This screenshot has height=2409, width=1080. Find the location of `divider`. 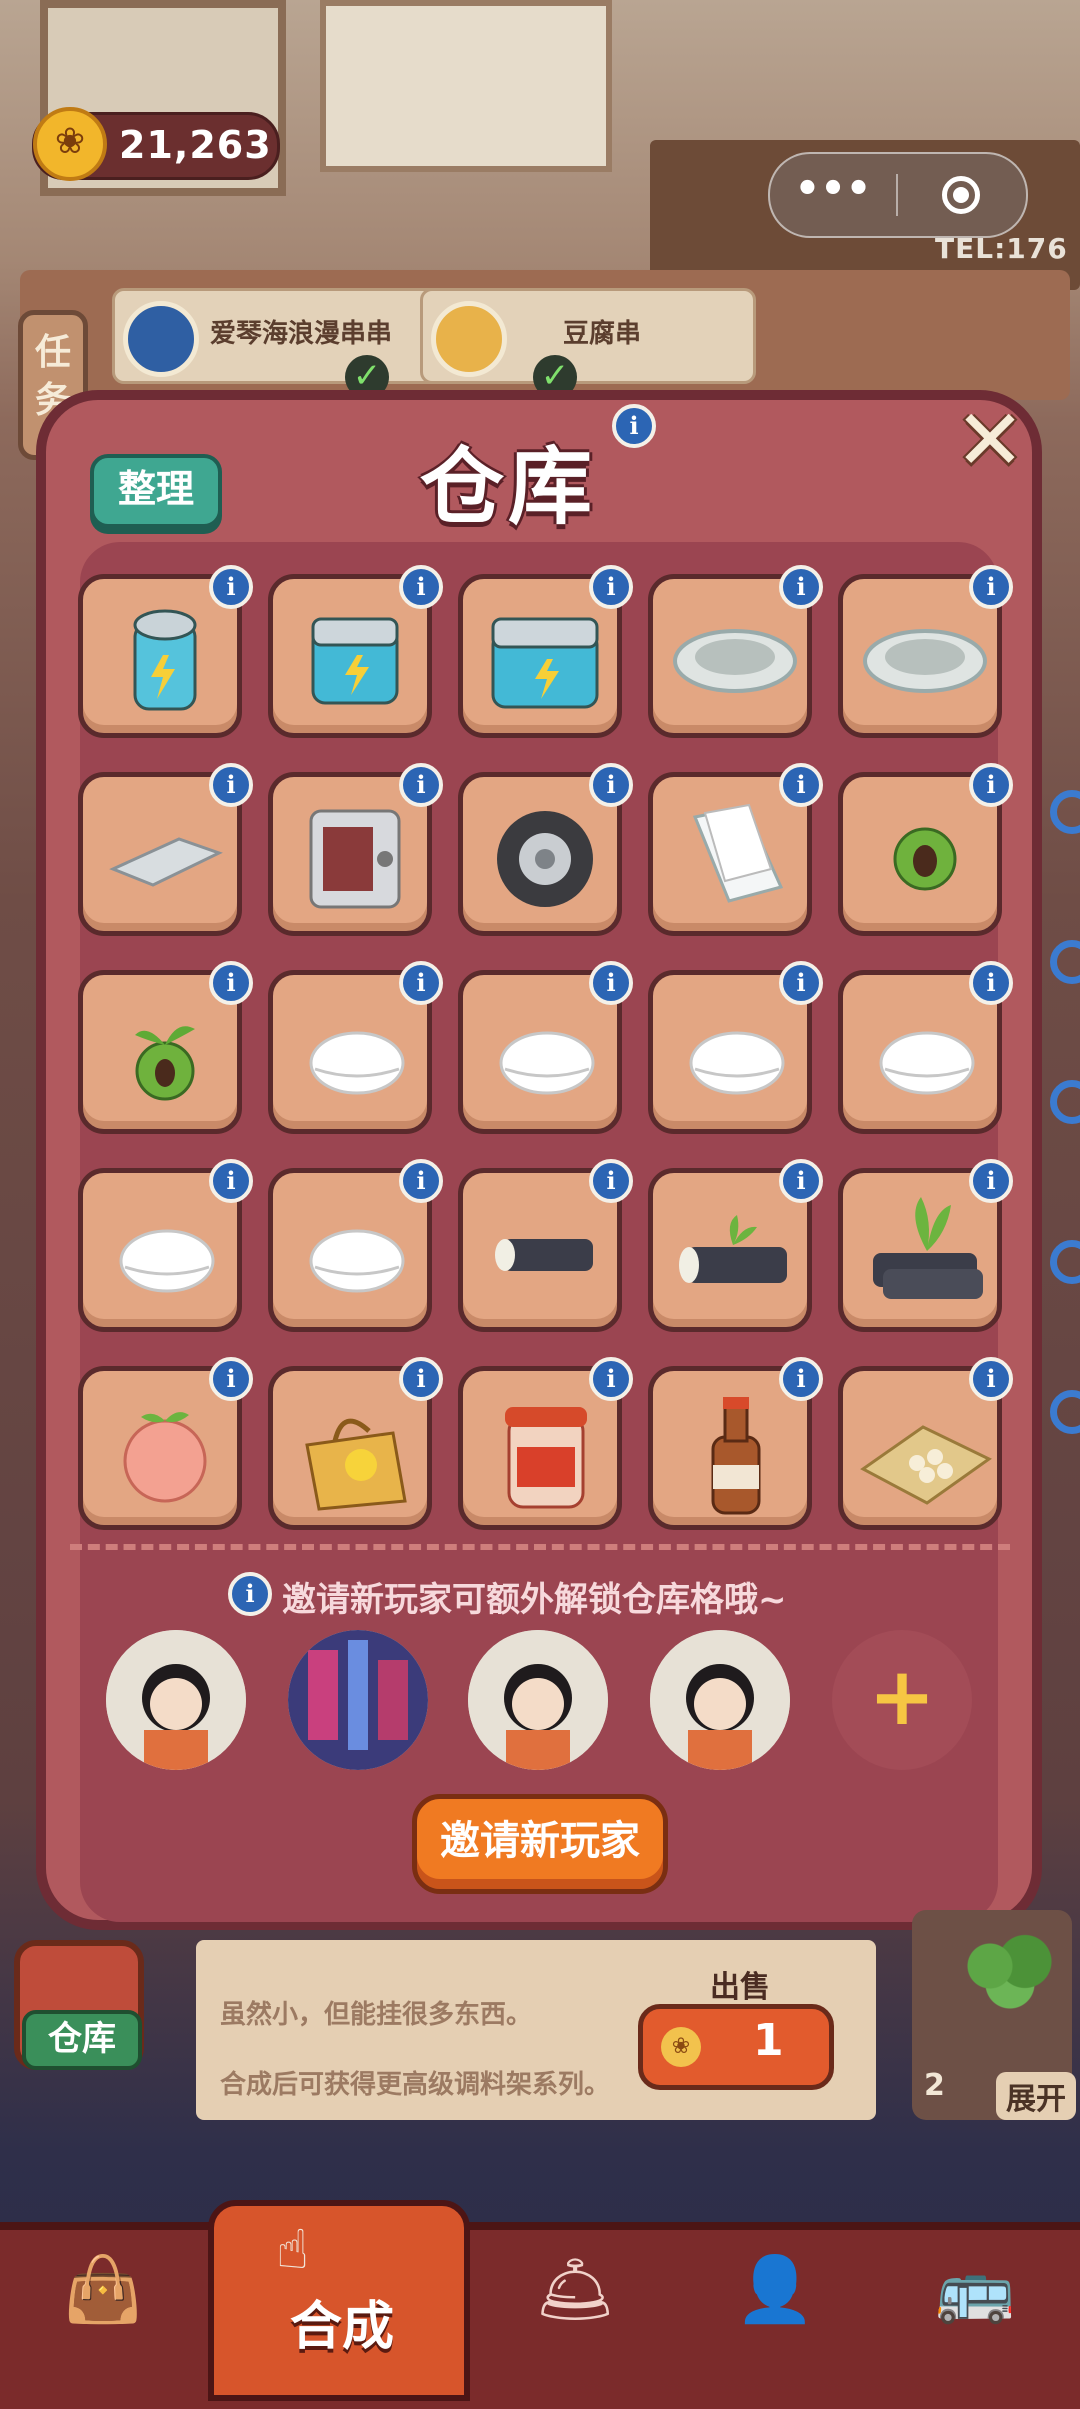

divider is located at coordinates (540, 1547).